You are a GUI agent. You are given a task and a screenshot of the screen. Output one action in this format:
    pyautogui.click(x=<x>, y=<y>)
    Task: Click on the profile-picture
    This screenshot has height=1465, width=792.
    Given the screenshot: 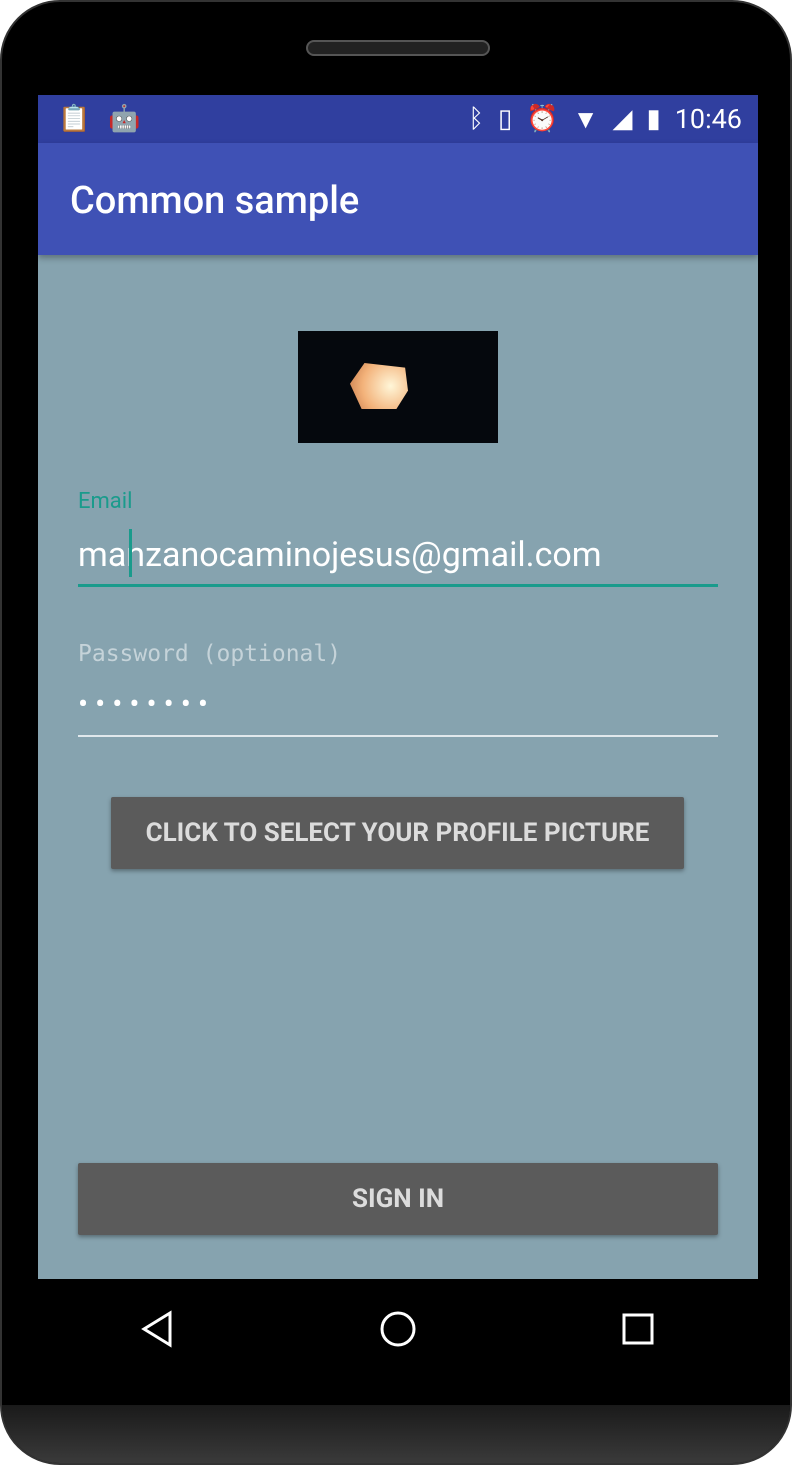 What is the action you would take?
    pyautogui.click(x=398, y=387)
    